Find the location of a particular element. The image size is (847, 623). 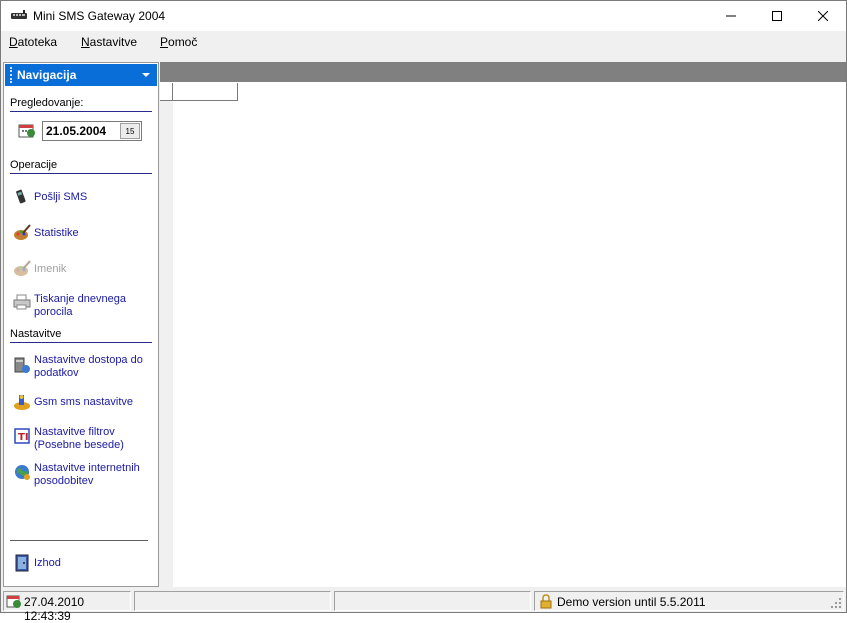

date-picker: 21.05.2004 15 is located at coordinates (92, 131).